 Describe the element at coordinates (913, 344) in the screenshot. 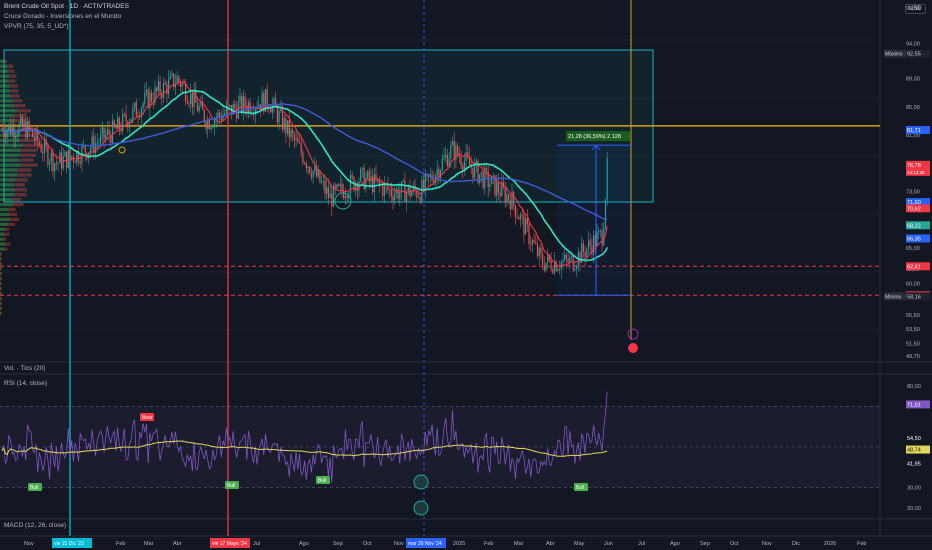

I see `price-tick-label: 51,50` at that location.